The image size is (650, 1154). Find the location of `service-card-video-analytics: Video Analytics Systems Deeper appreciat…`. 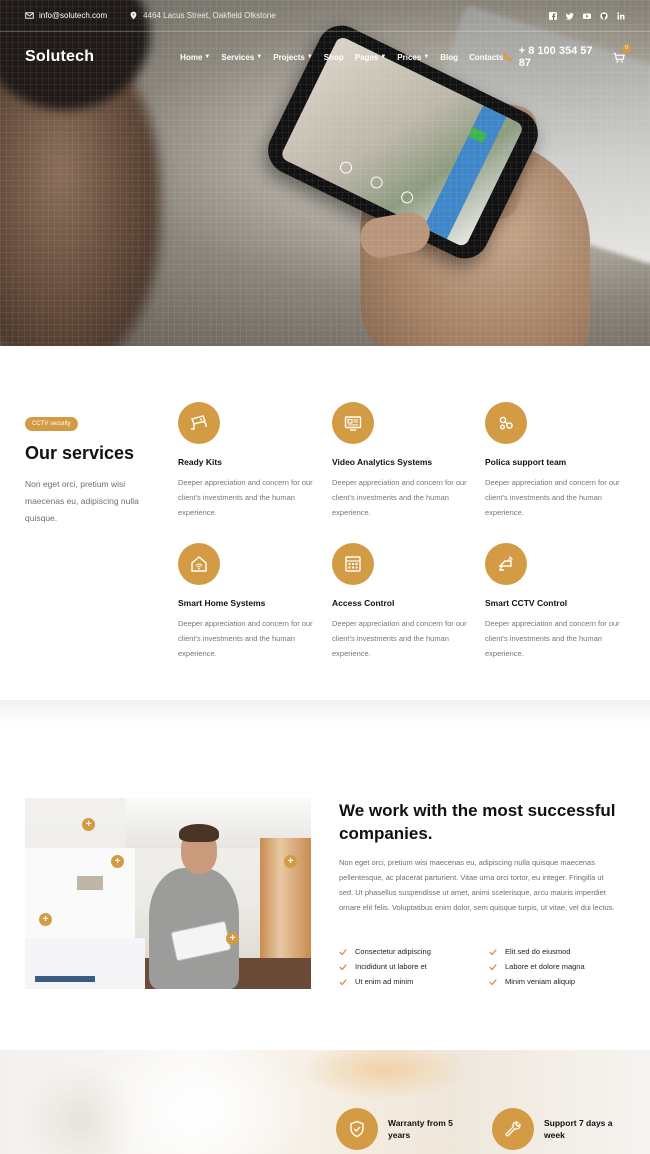

service-card-video-analytics: Video Analytics Systems Deeper appreciat… is located at coordinates (402, 461).